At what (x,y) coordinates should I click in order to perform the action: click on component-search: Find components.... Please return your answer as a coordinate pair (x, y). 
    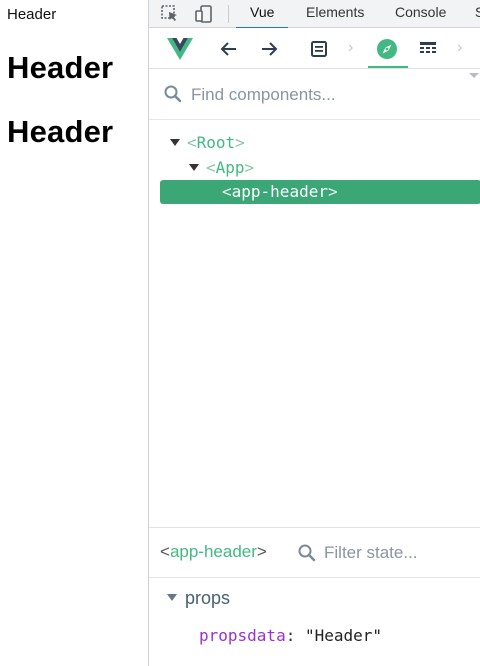
    Looking at the image, I should click on (314, 95).